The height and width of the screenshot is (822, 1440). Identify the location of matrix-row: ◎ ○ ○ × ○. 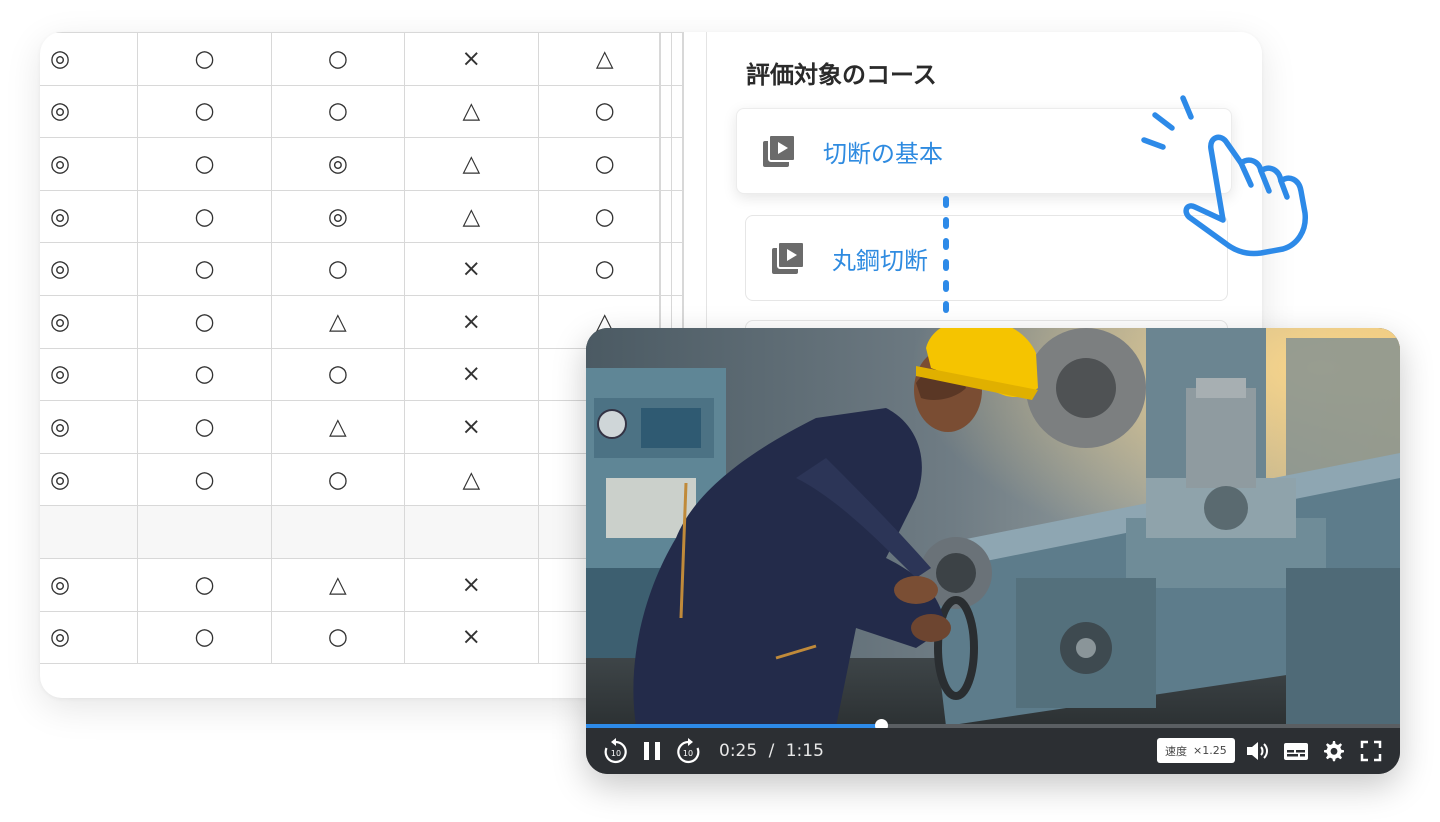
(362, 269).